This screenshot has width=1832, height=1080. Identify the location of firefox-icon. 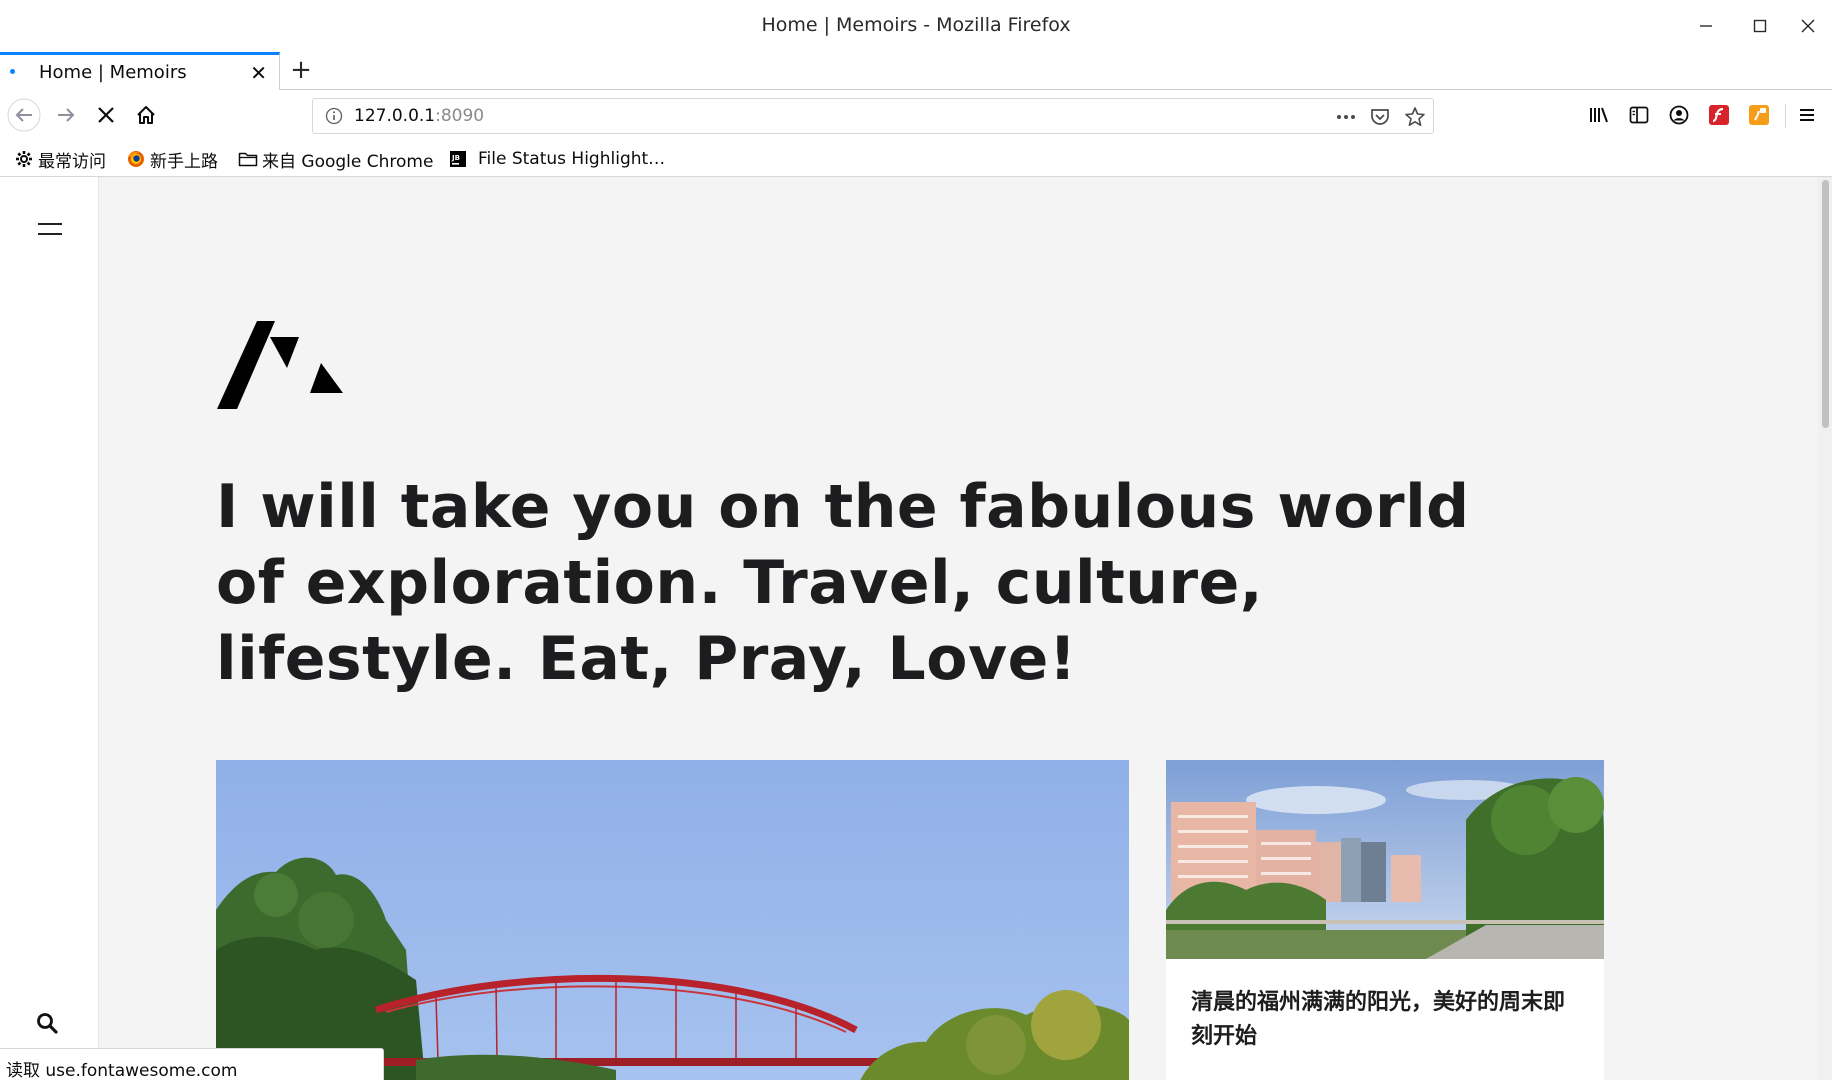
(136, 159).